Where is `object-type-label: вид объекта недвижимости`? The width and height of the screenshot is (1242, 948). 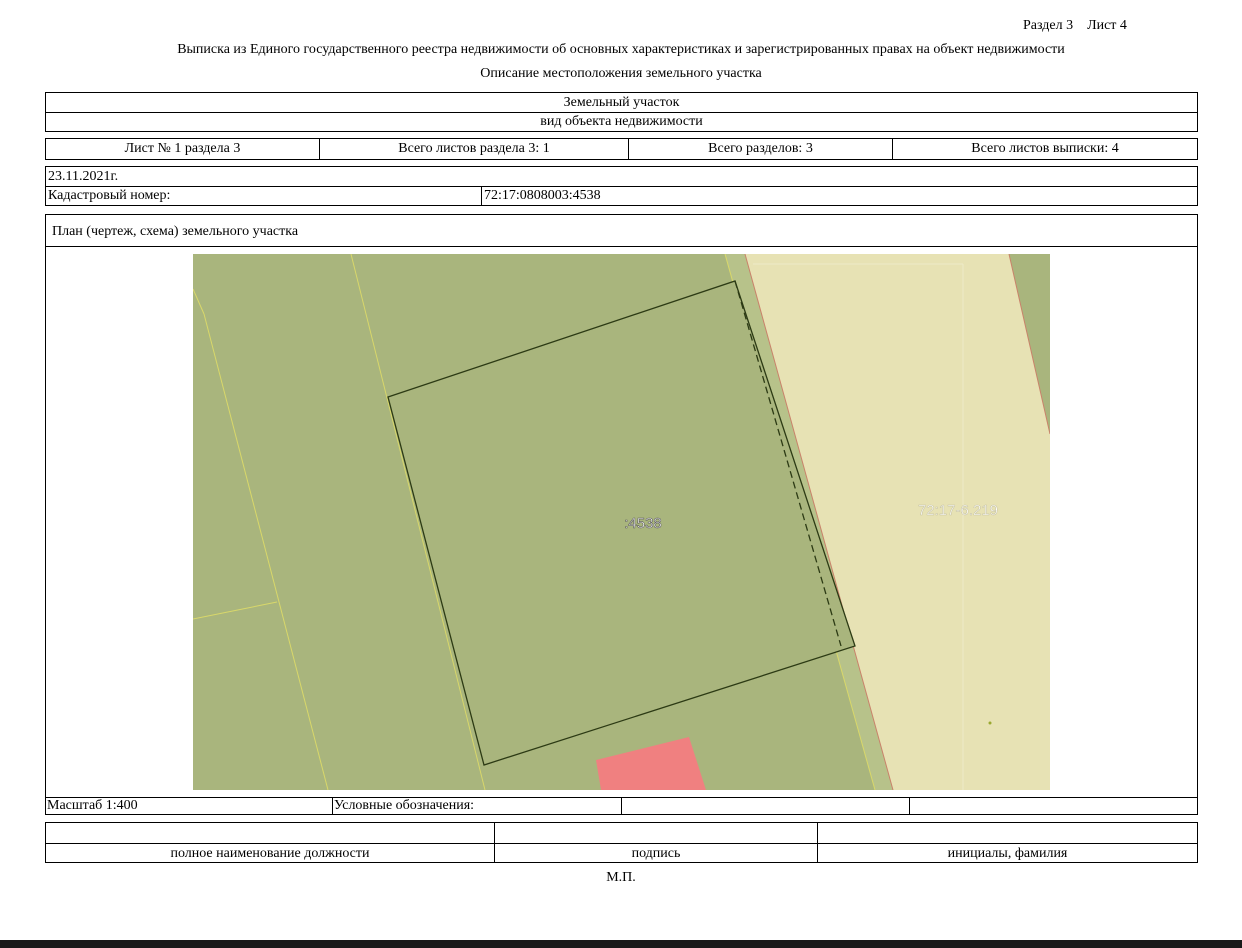
object-type-label: вид объекта недвижимости is located at coordinates (621, 121).